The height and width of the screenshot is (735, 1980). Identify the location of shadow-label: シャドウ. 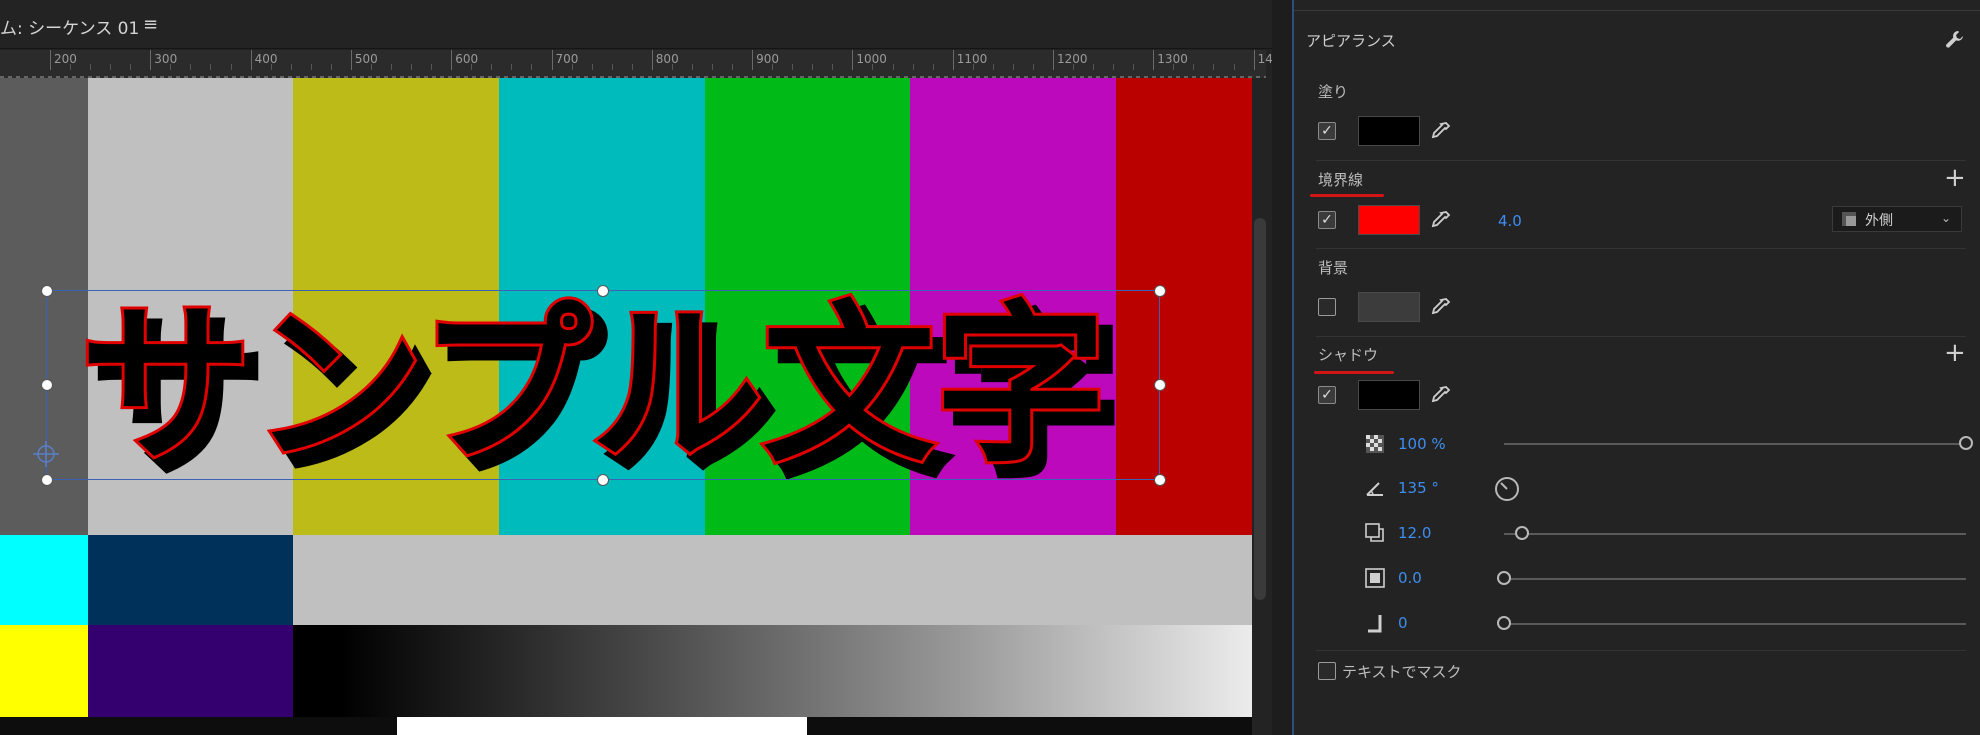
(1348, 355).